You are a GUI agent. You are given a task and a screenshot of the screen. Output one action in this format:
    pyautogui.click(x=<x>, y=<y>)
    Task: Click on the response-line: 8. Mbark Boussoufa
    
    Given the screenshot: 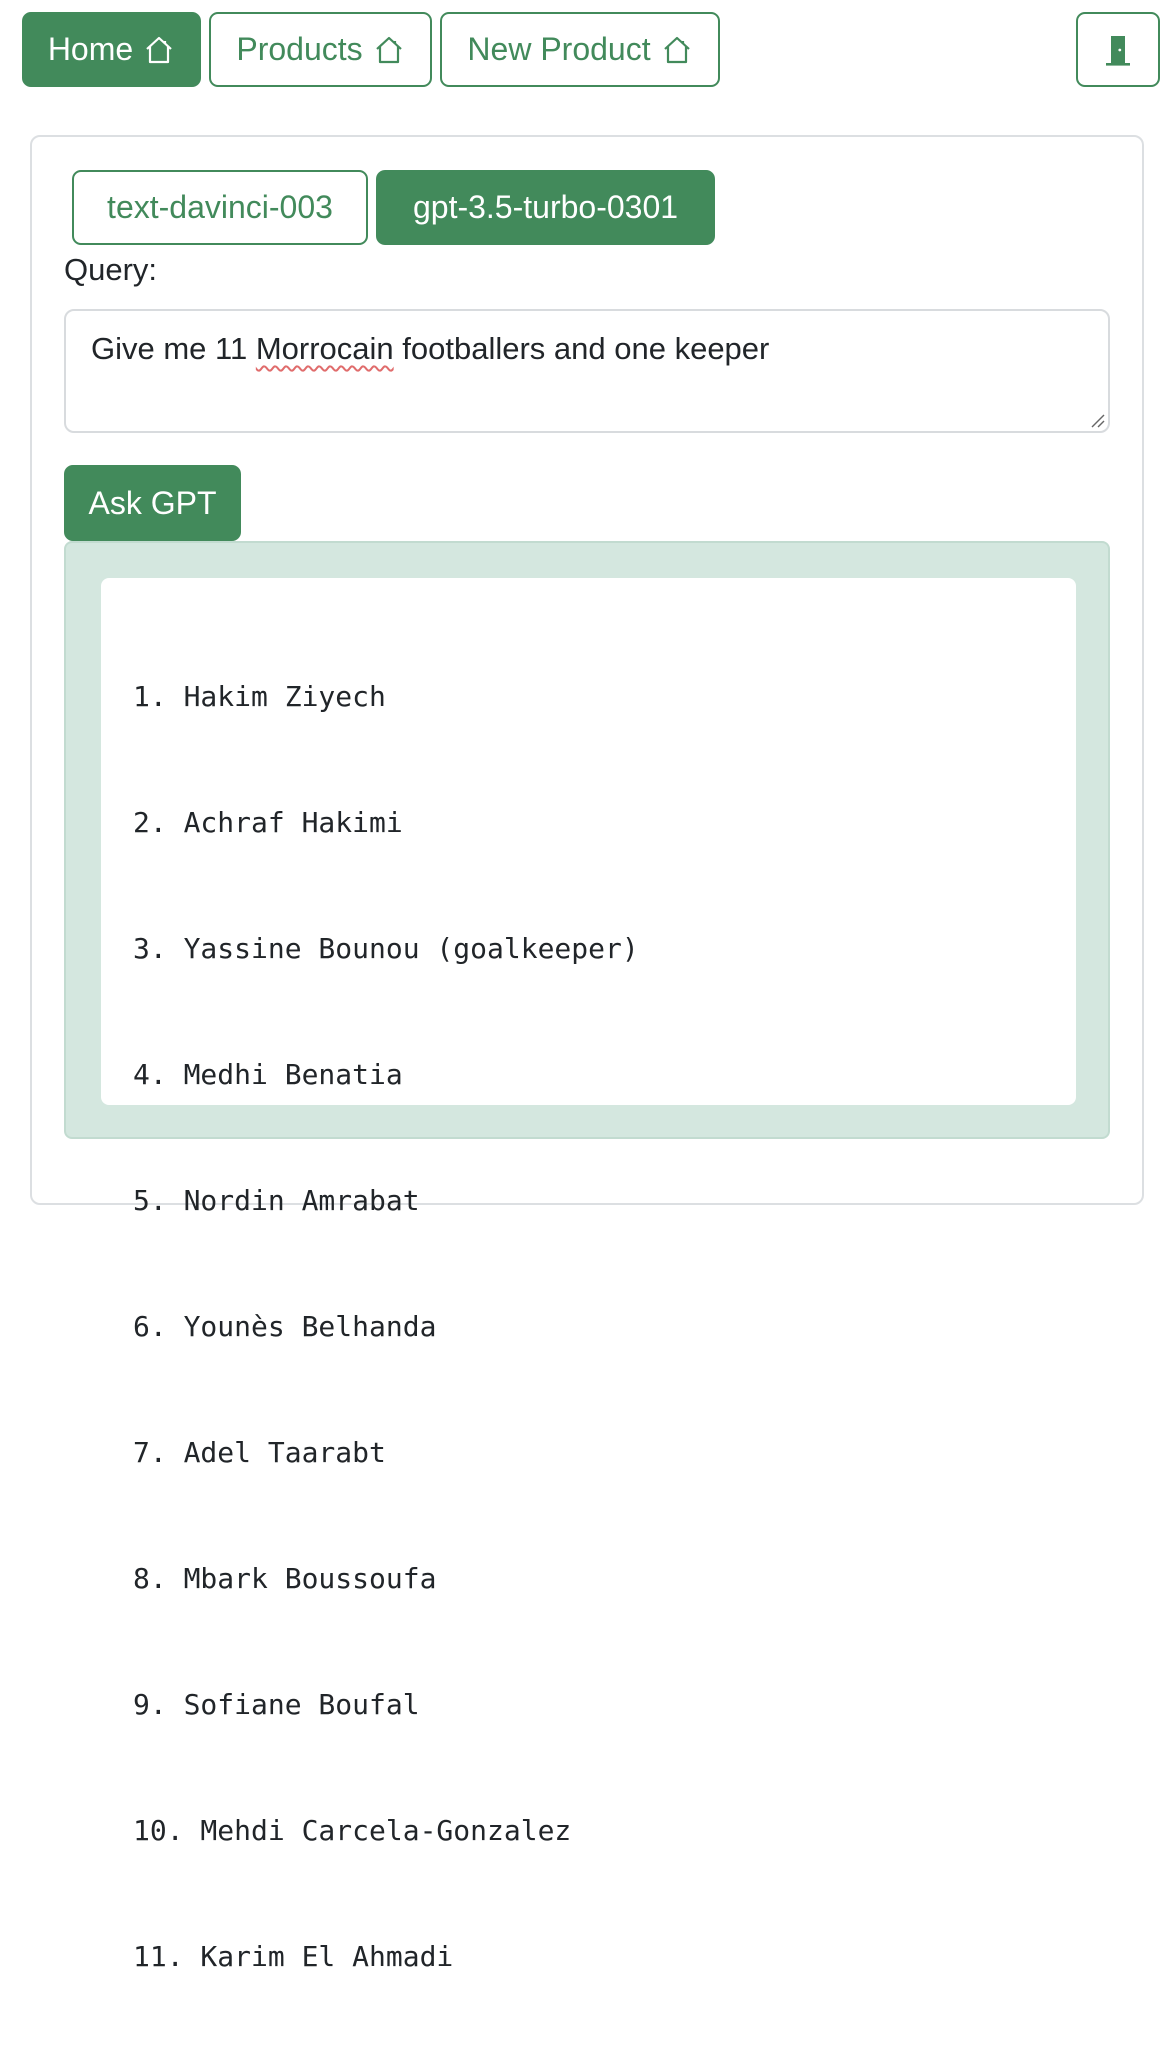 What is the action you would take?
    pyautogui.click(x=285, y=1578)
    